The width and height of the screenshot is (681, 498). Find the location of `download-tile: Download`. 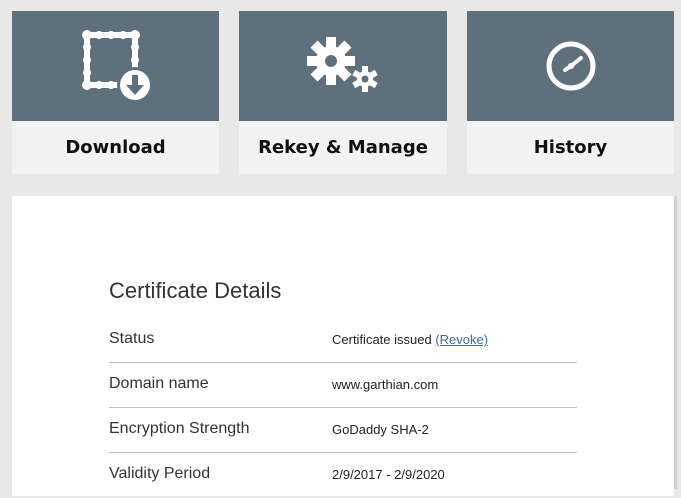

download-tile: Download is located at coordinates (115, 92).